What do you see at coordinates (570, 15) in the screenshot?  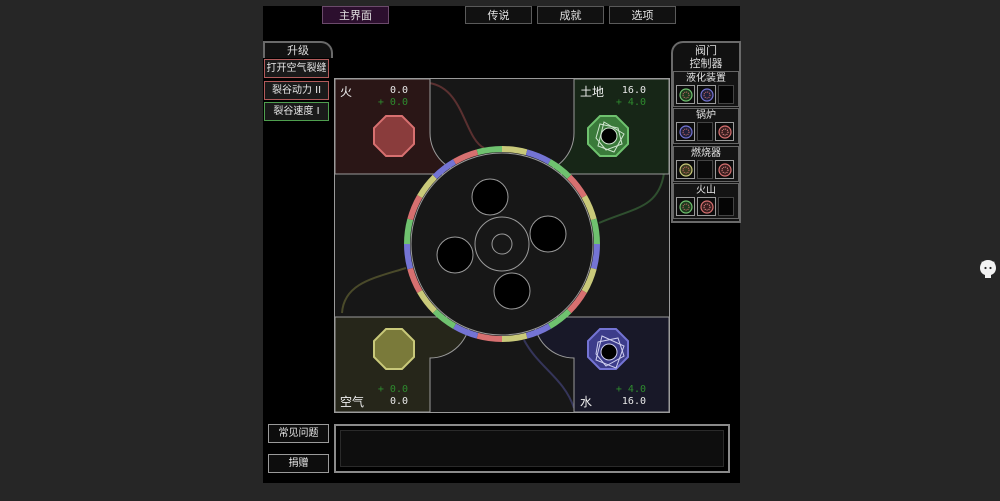 I see `tab-achievements: 成就` at bounding box center [570, 15].